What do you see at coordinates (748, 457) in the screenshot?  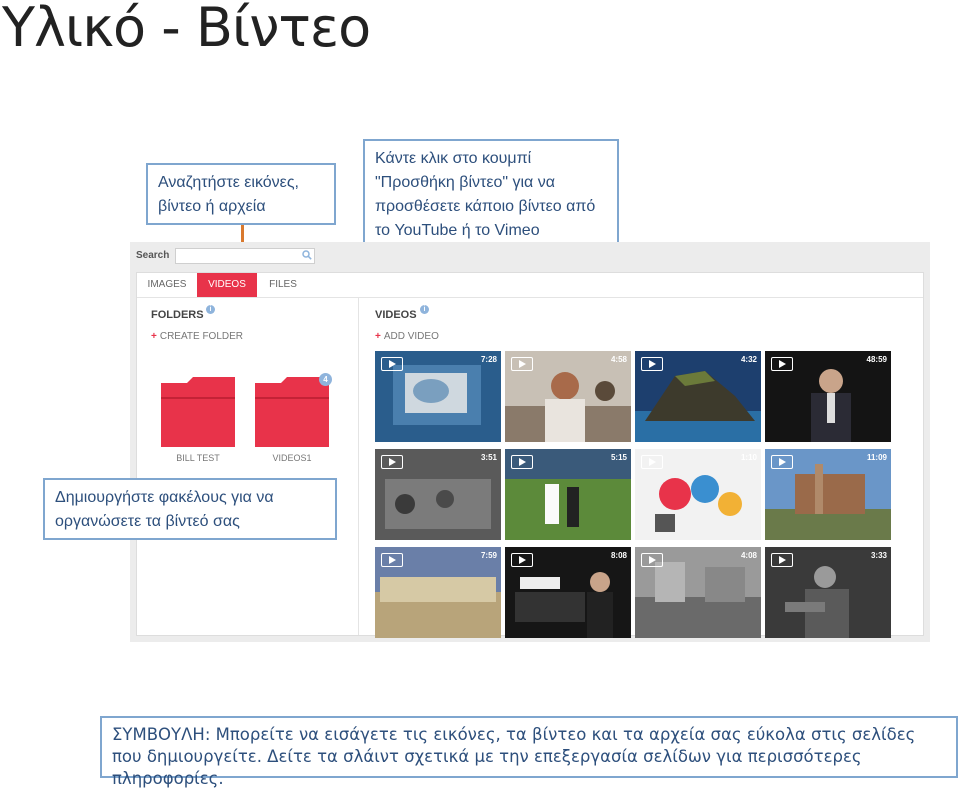 I see `video-duration: 1:10` at bounding box center [748, 457].